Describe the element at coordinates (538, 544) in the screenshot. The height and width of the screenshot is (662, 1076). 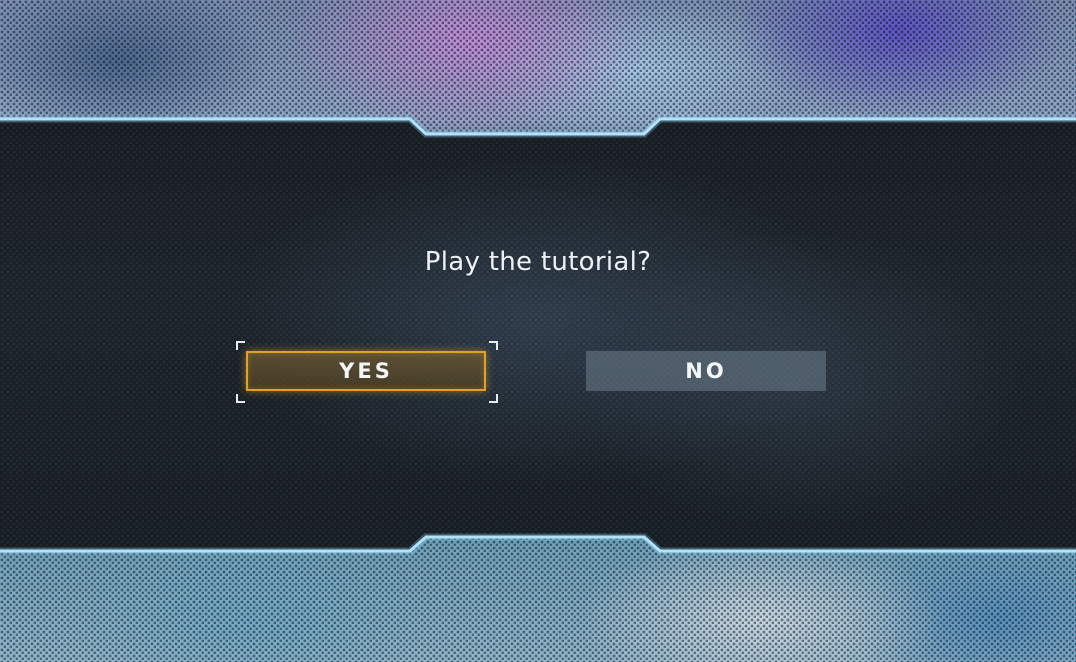
I see `panel-bottom-border-glow` at that location.